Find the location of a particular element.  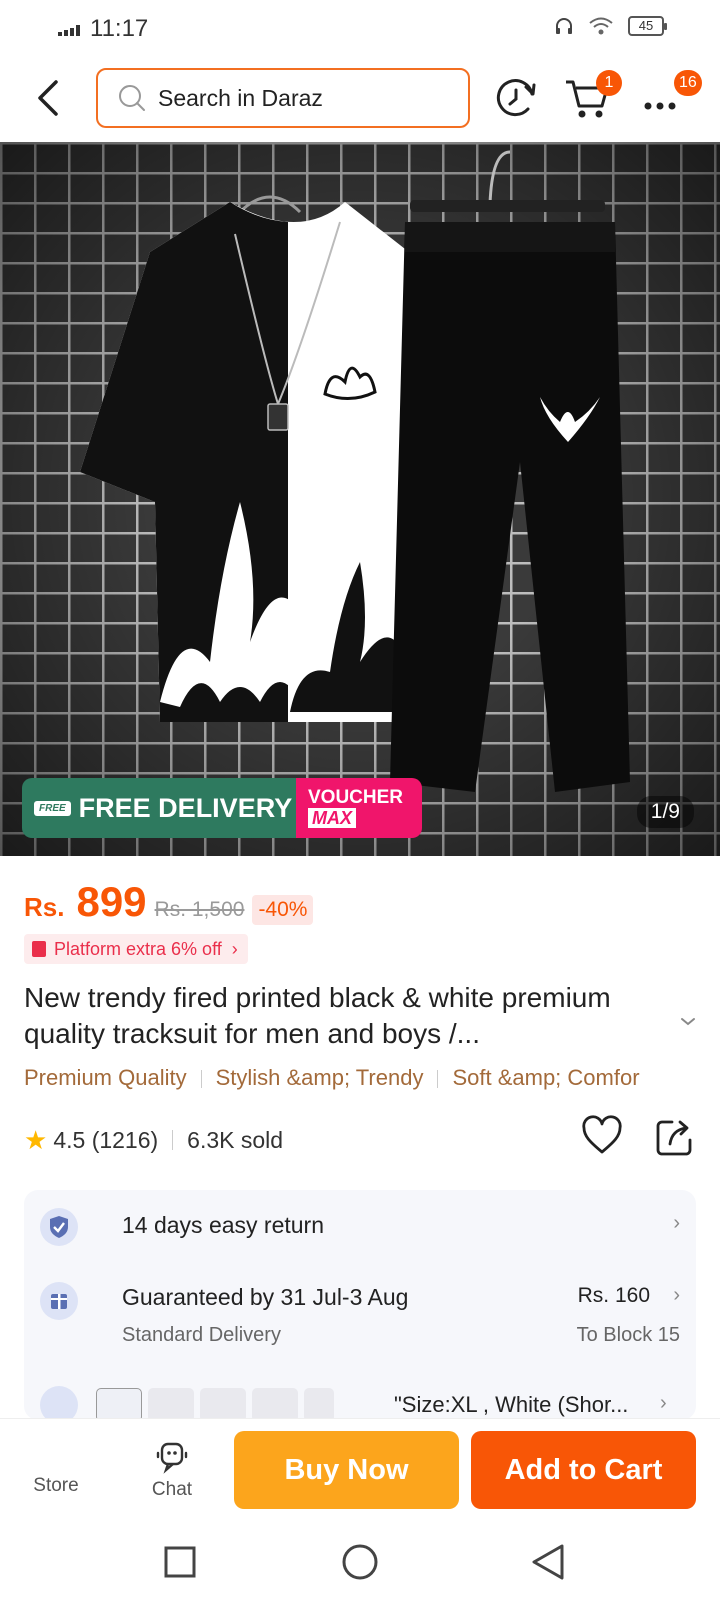

store-label: Store is located at coordinates (56, 1485).